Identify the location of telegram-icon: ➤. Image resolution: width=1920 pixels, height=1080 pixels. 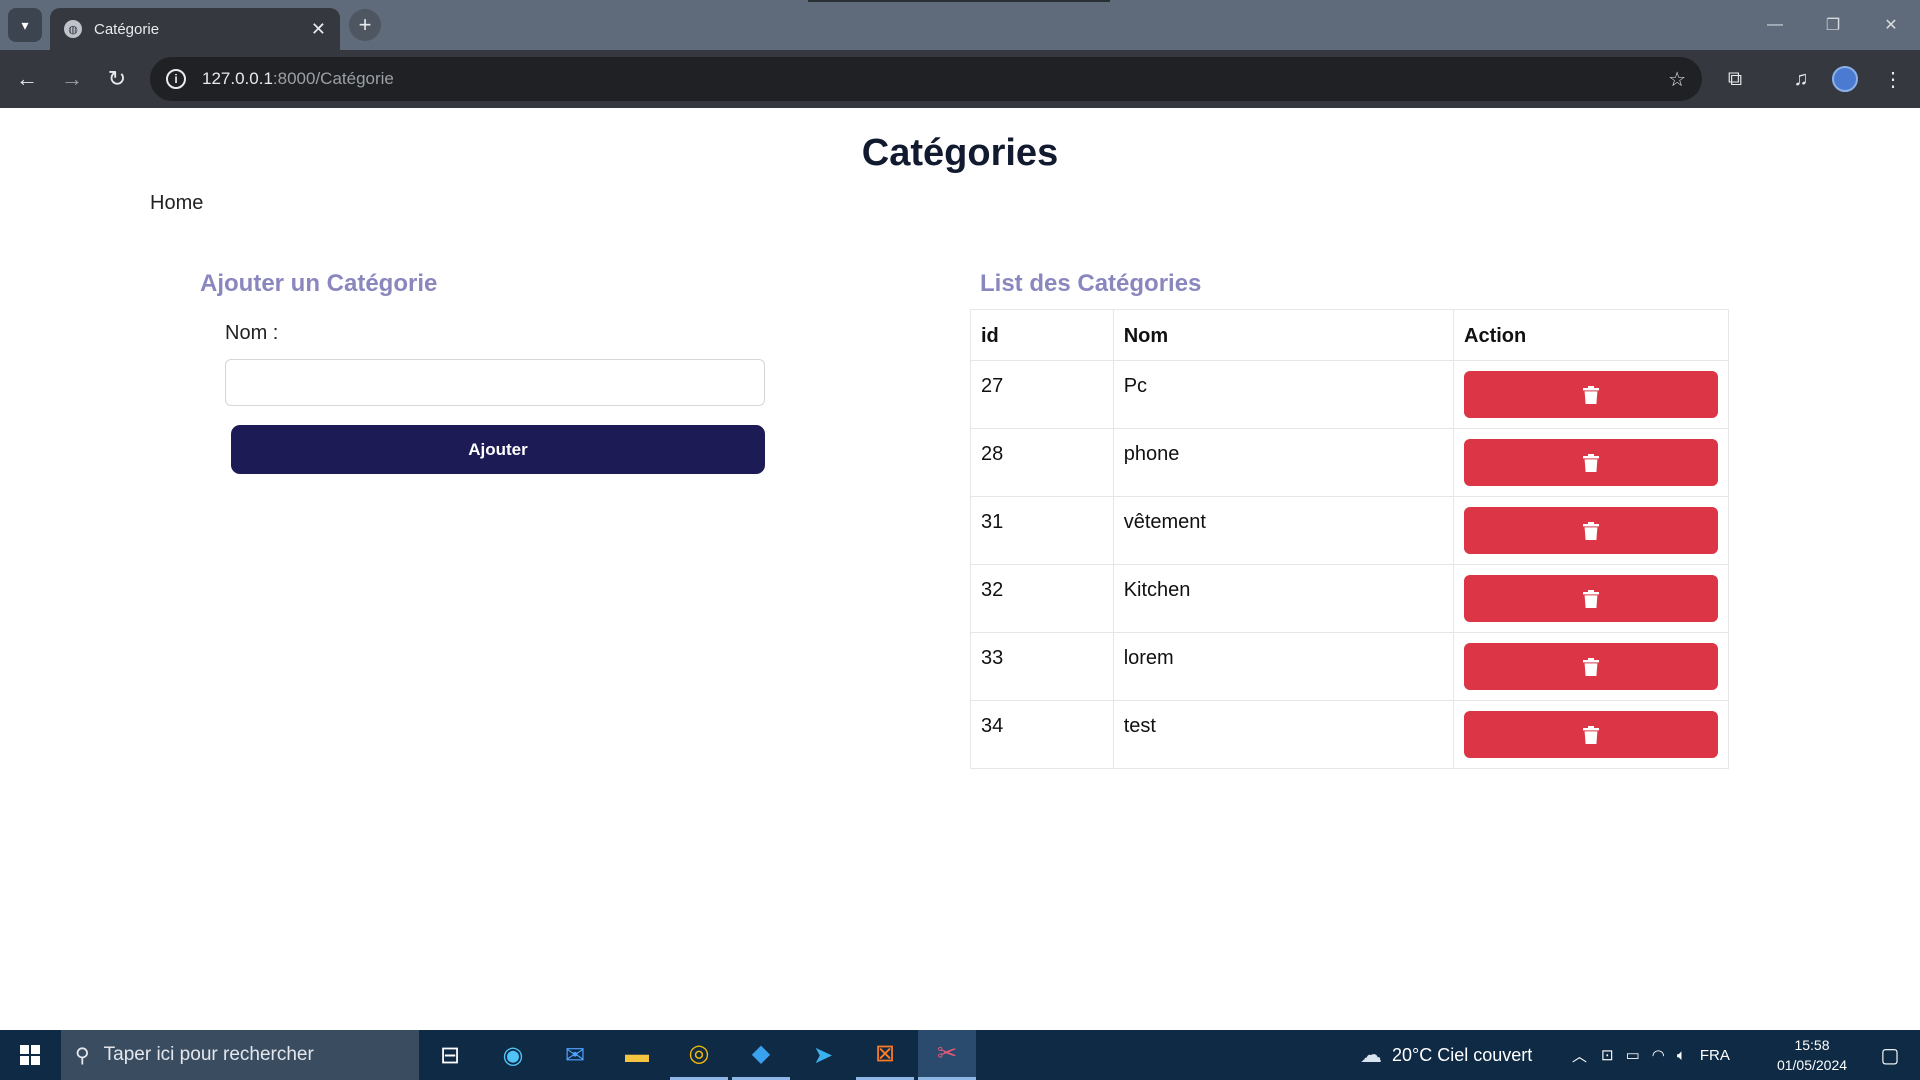
(823, 1055).